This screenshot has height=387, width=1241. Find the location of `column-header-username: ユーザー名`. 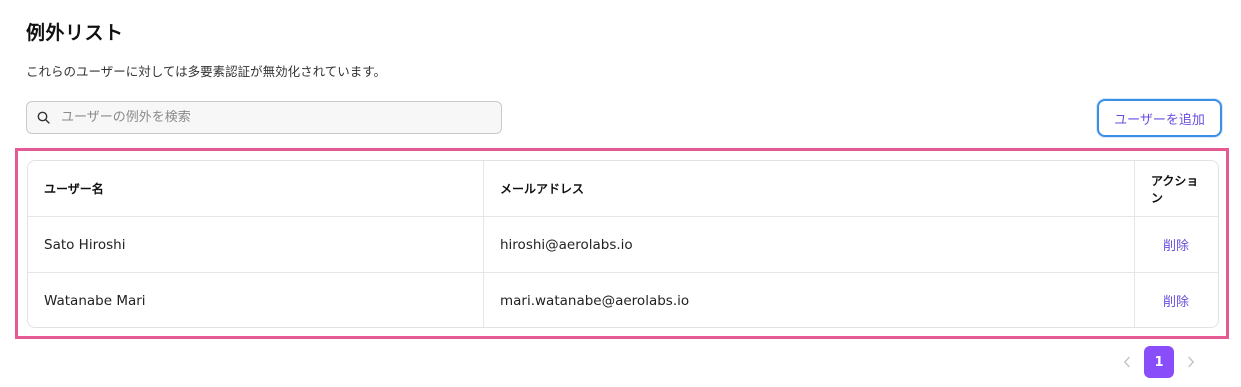

column-header-username: ユーザー名 is located at coordinates (256, 189).